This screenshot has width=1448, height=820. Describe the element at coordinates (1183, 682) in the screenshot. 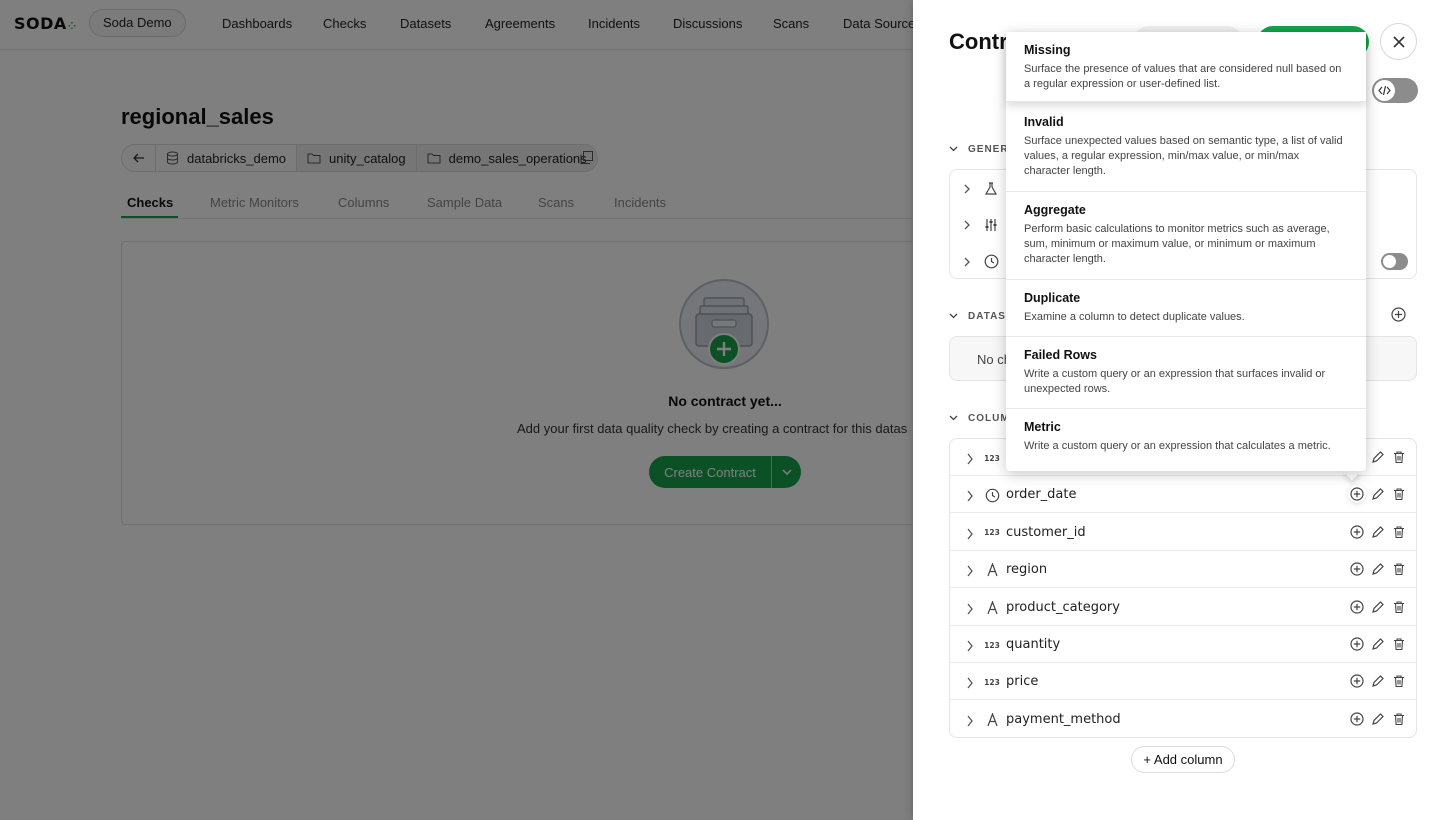

I see `column-row: 123 price` at that location.